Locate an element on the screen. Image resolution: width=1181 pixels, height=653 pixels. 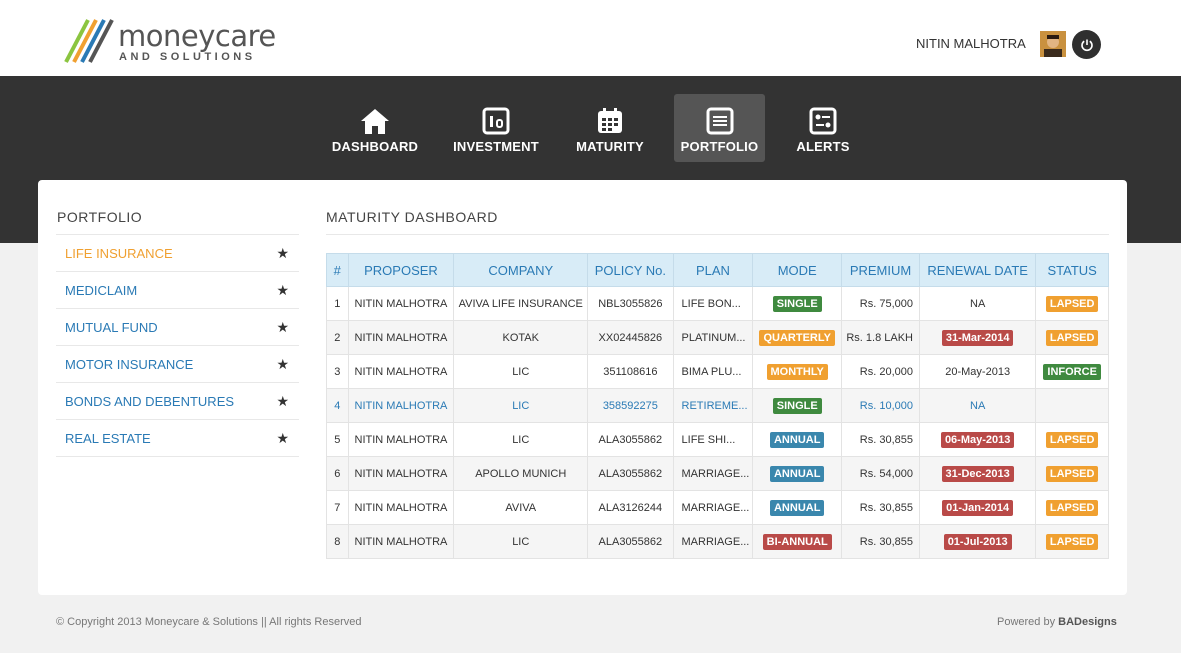
home-icon is located at coordinates (375, 121).